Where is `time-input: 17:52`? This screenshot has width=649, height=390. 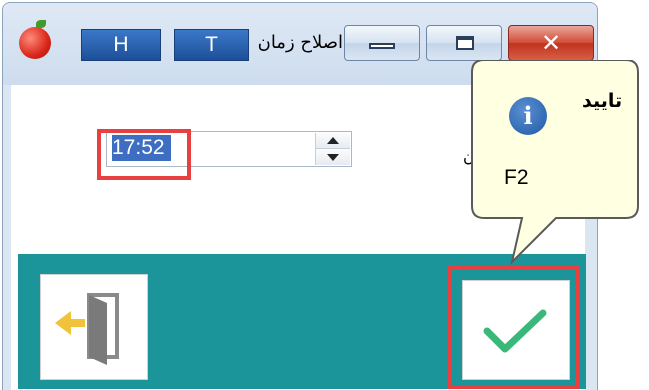
time-input: 17:52 is located at coordinates (229, 149).